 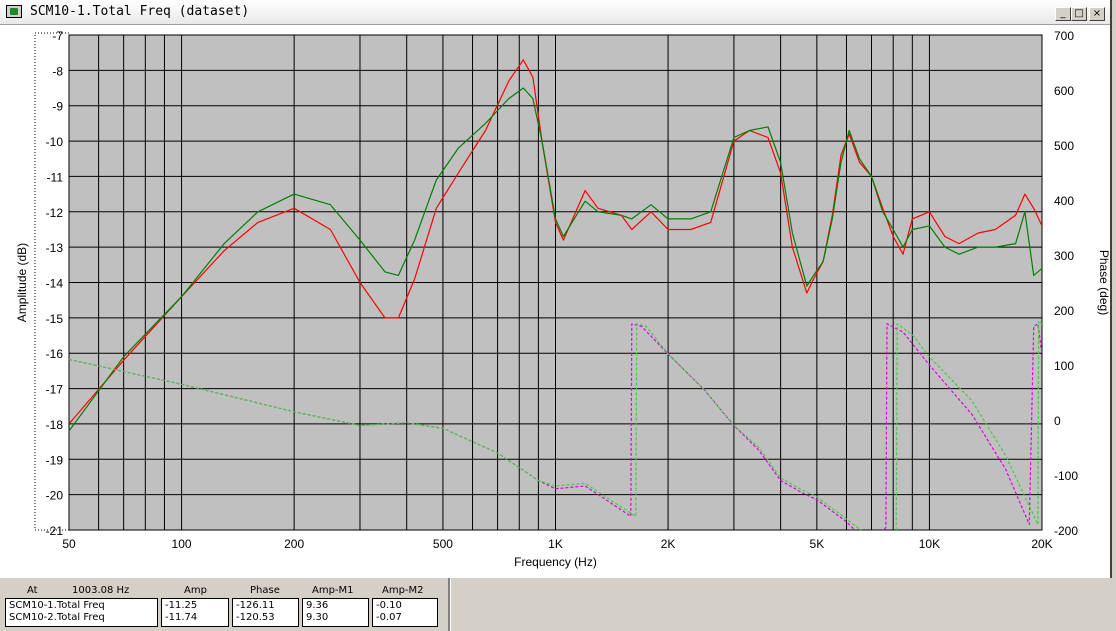 I want to click on dataset-name-2: SCM10-2.Total Freq, so click(x=57, y=617).